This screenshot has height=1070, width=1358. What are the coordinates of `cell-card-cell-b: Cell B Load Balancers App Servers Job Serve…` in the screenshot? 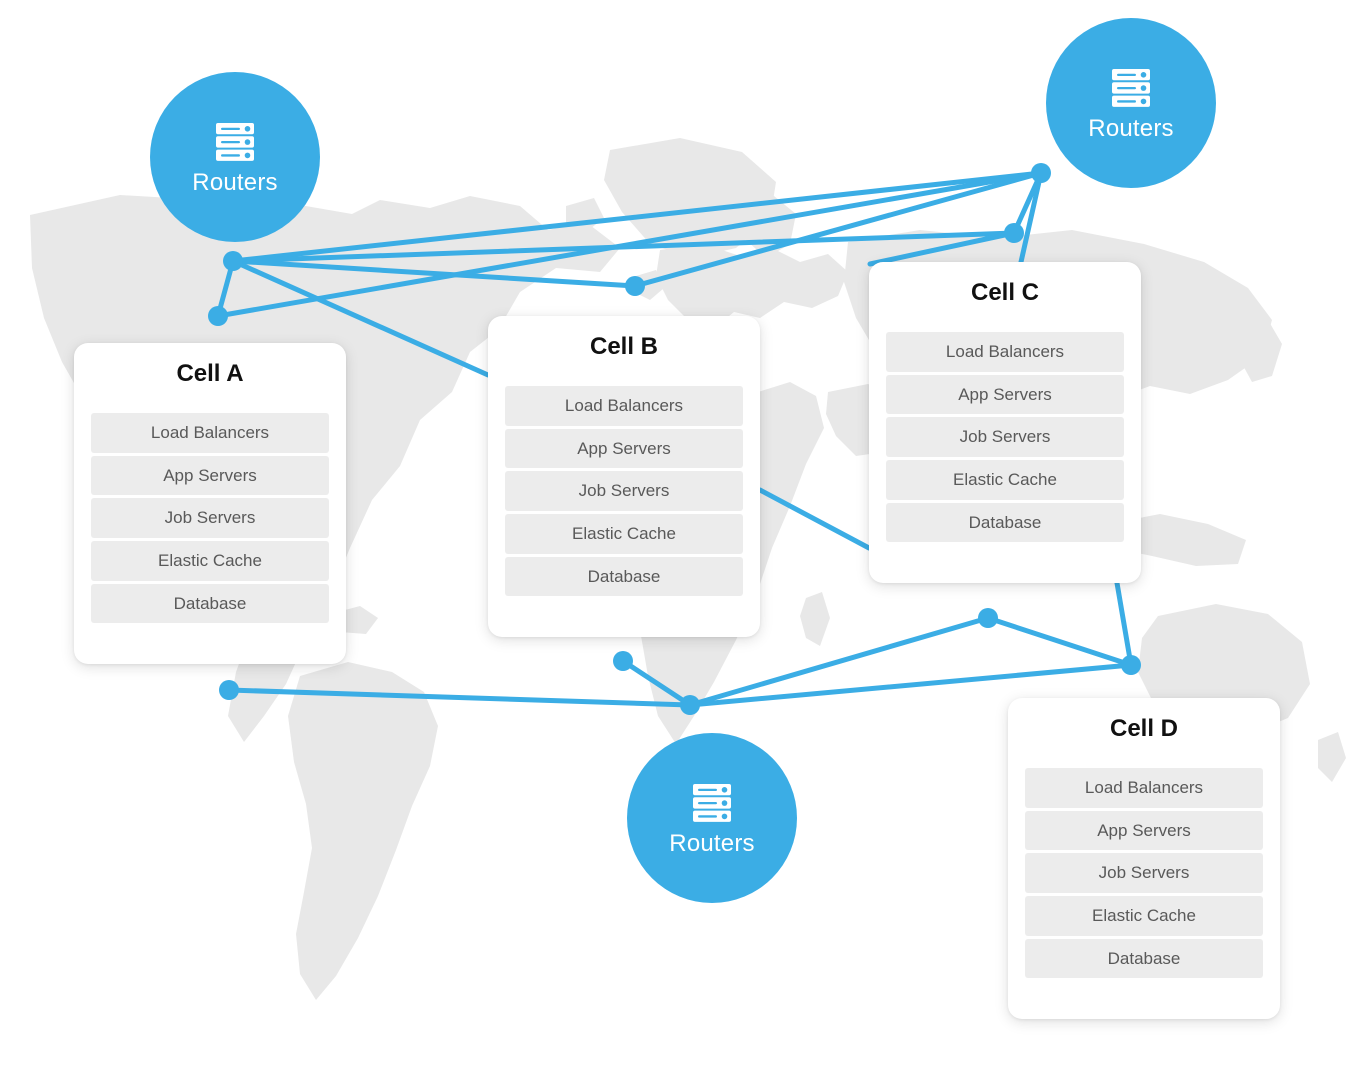 It's located at (624, 476).